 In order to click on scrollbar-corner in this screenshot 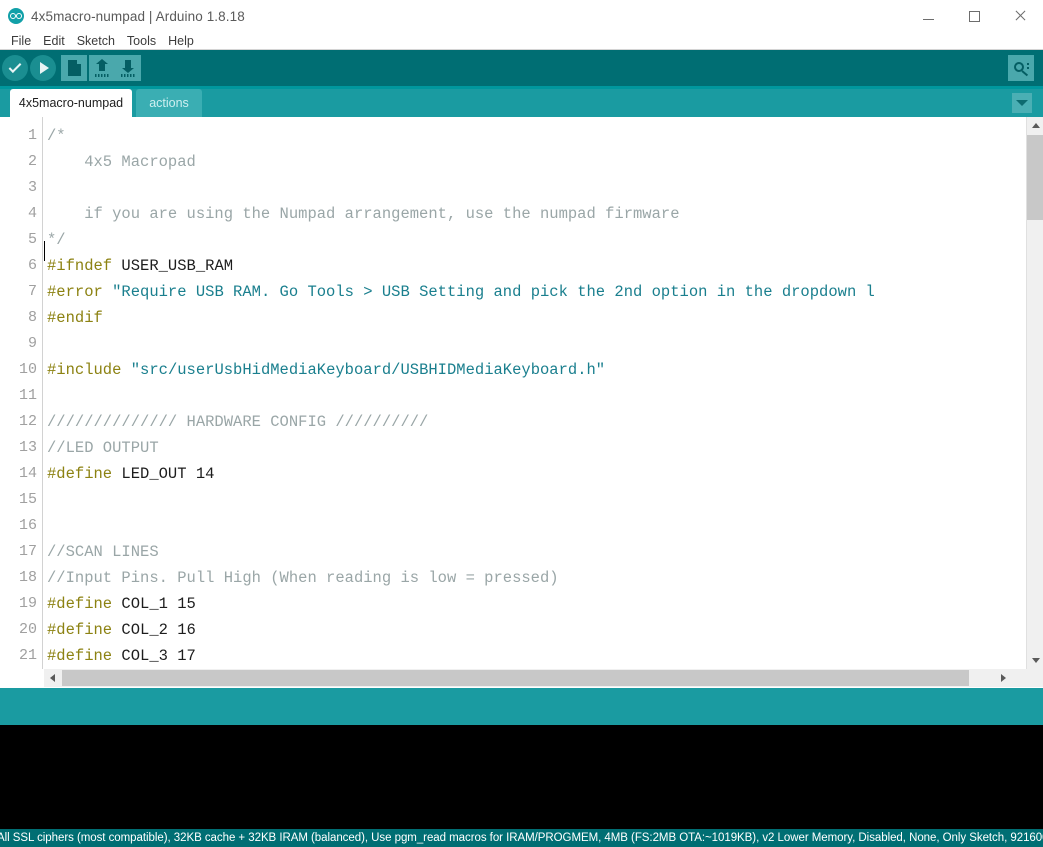, I will do `click(1034, 678)`.